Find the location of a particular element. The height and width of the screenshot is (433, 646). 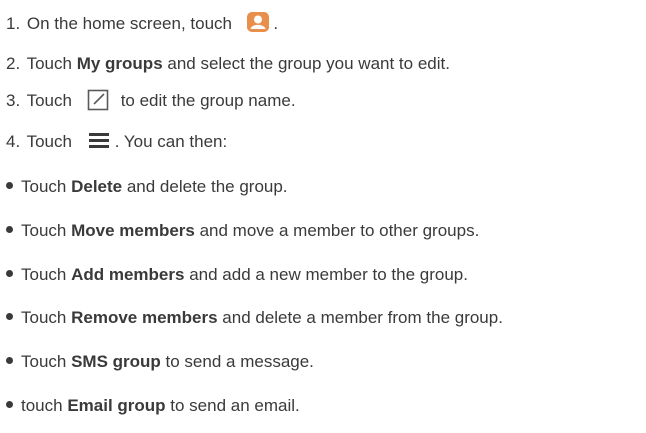

edit-icon is located at coordinates (98, 100).